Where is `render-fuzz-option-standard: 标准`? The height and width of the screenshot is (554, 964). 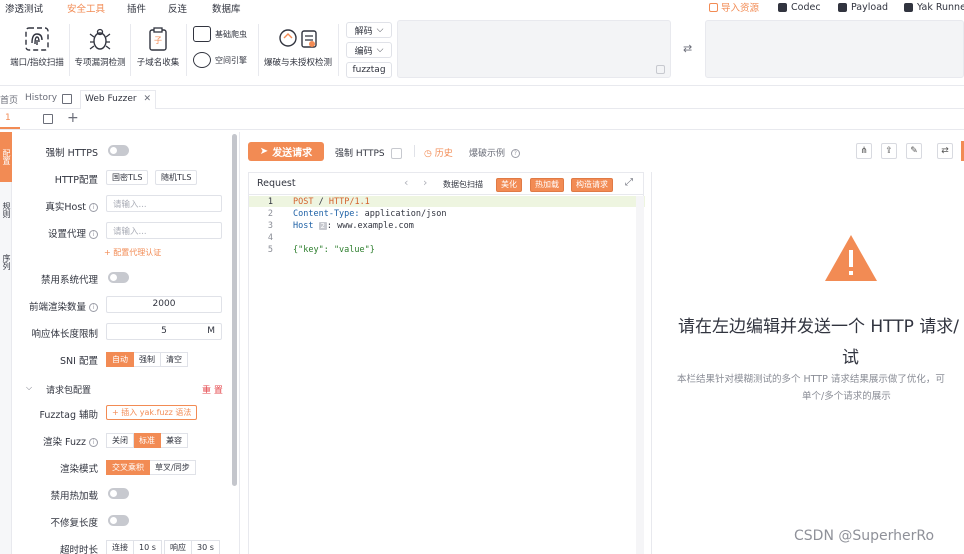 render-fuzz-option-standard: 标准 is located at coordinates (147, 440).